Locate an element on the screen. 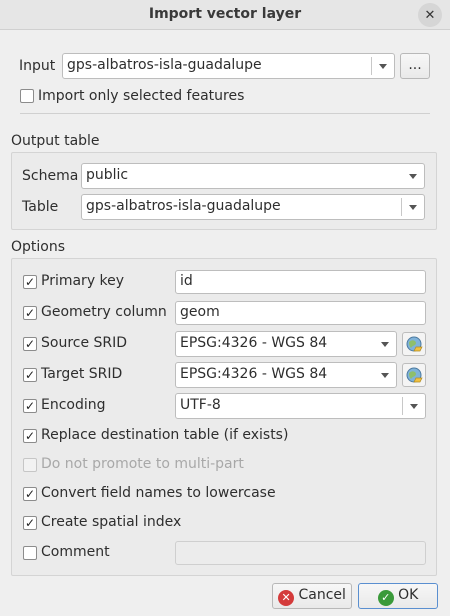 Image resolution: width=450 pixels, height=616 pixels. window-title: Import vector layer is located at coordinates (225, 14).